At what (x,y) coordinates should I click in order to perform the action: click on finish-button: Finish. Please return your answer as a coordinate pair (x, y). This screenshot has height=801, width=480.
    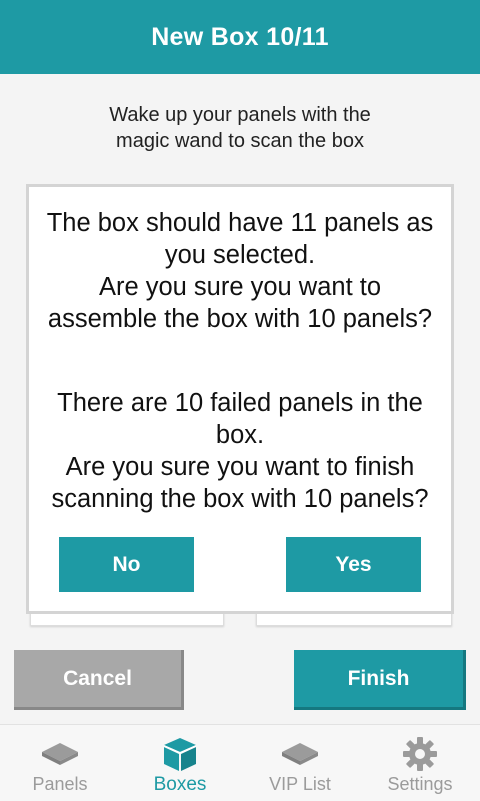
    Looking at the image, I should click on (380, 680).